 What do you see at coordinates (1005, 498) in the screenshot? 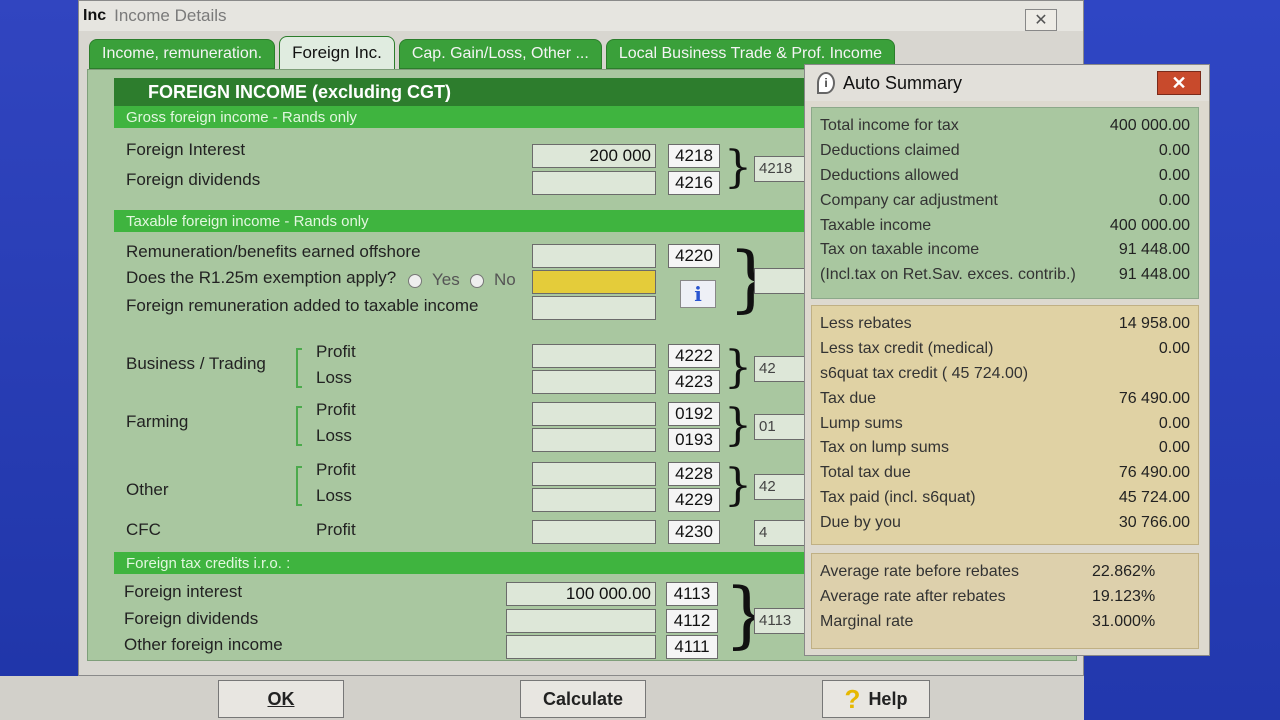
I see `summary-row: Tax paid (incl. s6quat) 45 724.00` at bounding box center [1005, 498].